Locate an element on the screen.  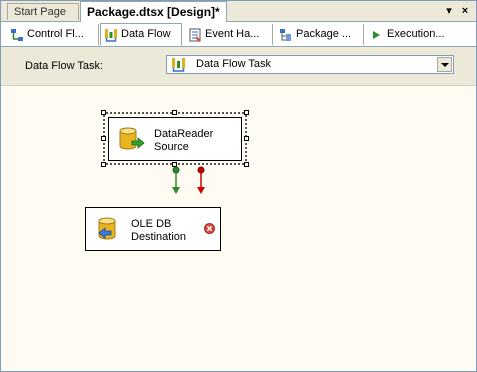
oledb-destination-component: OLE DB Destination is located at coordinates (153, 229).